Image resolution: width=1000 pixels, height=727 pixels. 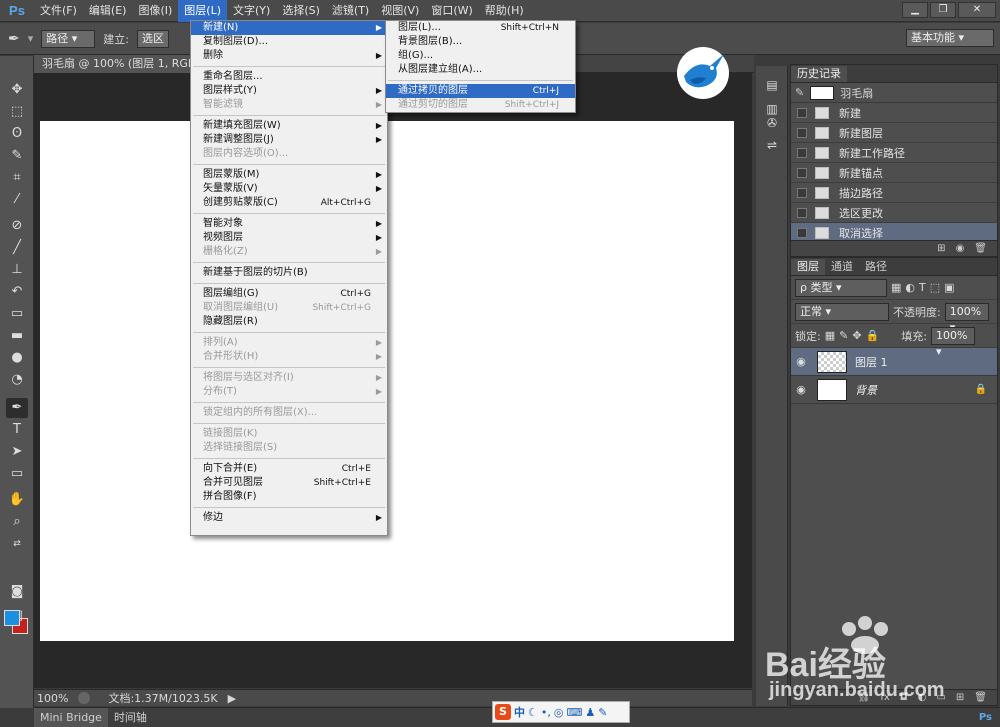 I want to click on move-tool-icon: ✥, so click(x=17, y=90).